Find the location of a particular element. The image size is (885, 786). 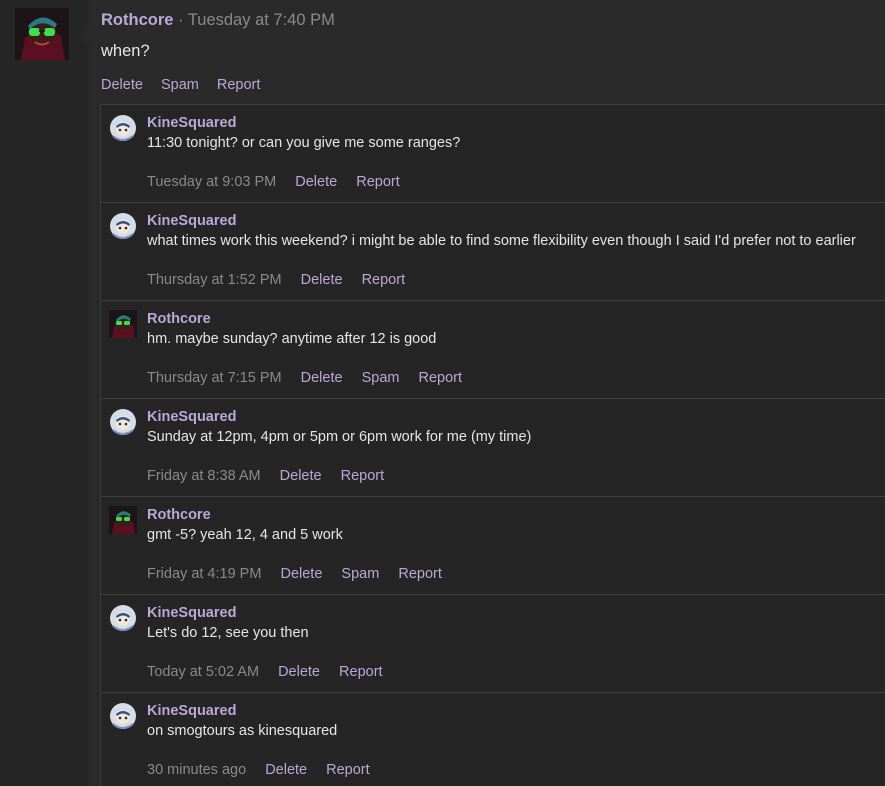

post-message: when? is located at coordinates (125, 51).